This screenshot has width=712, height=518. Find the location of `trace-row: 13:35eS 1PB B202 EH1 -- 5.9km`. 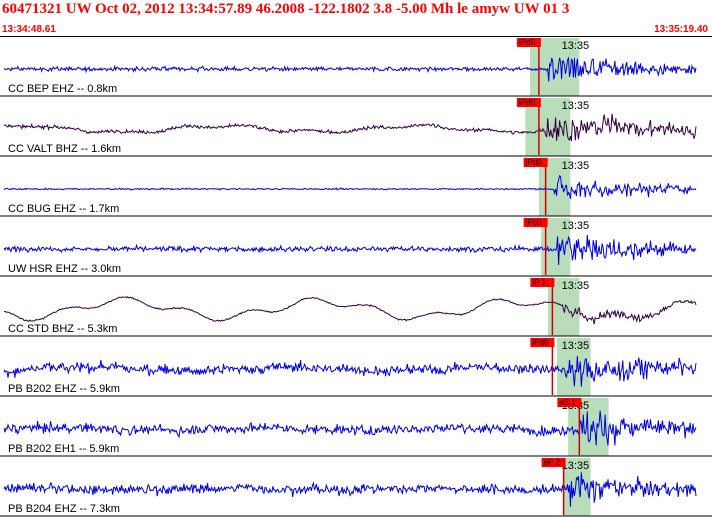

trace-row: 13:35eS 1PB B202 EH1 -- 5.9km is located at coordinates (356, 427).